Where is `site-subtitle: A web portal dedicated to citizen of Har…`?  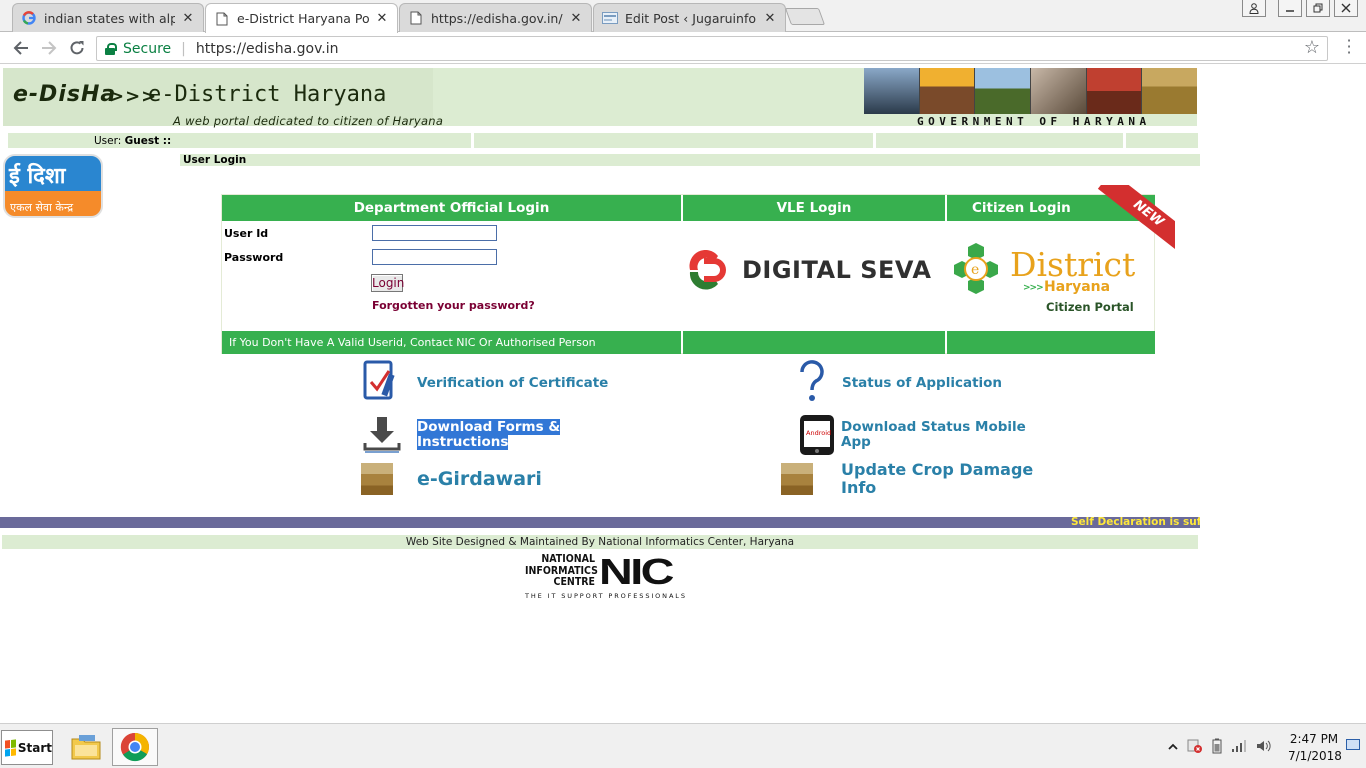 site-subtitle: A web portal dedicated to citizen of Har… is located at coordinates (308, 121).